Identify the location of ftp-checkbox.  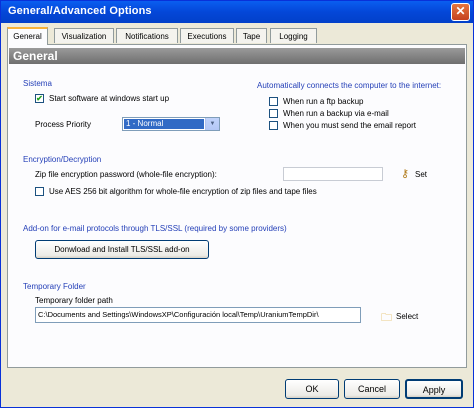
(273, 101).